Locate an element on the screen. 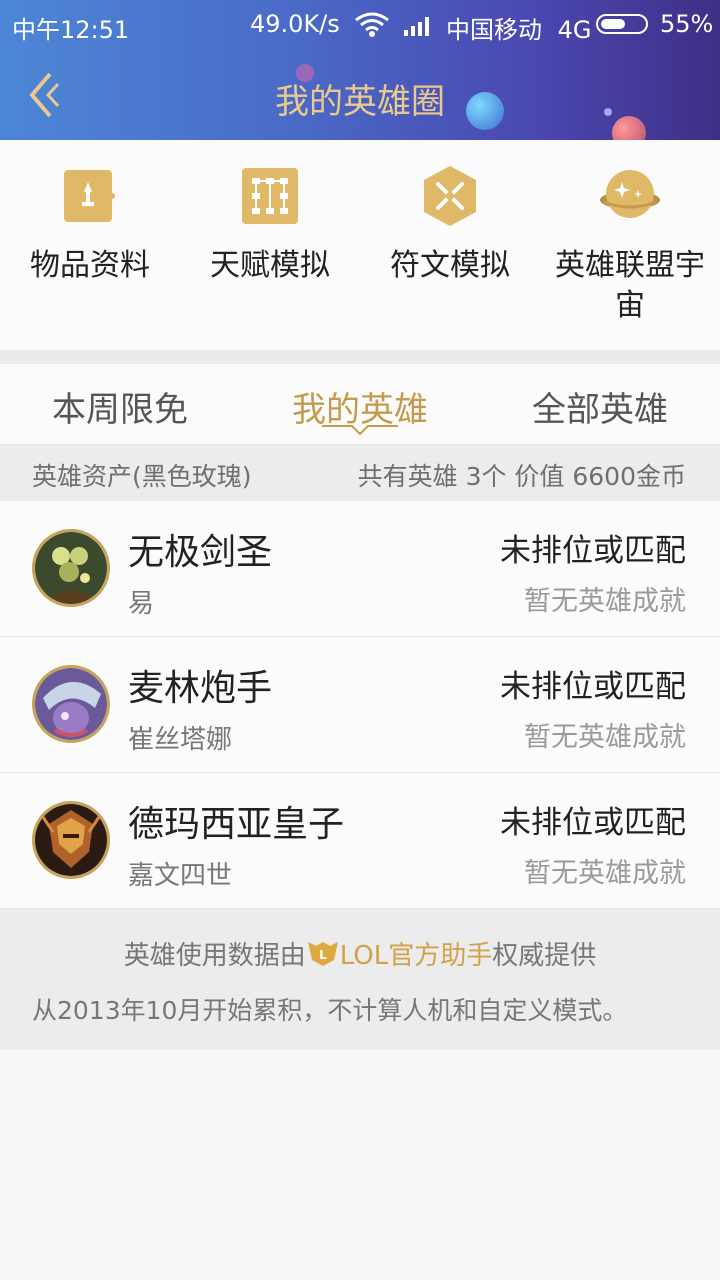 The image size is (720, 1280). wifi-icon is located at coordinates (372, 28).